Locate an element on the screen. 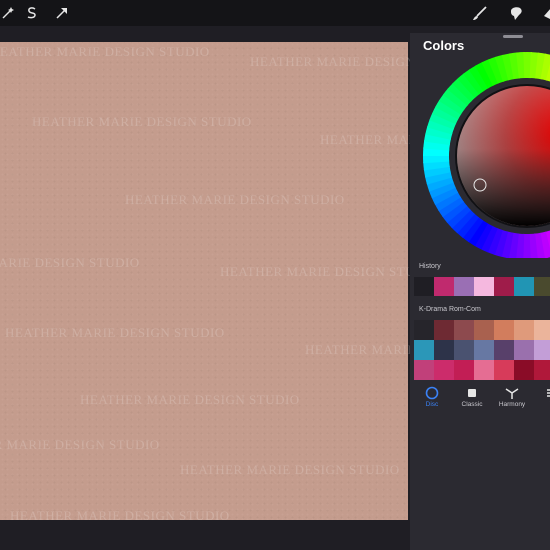  brightness-overlay is located at coordinates (503, 156).